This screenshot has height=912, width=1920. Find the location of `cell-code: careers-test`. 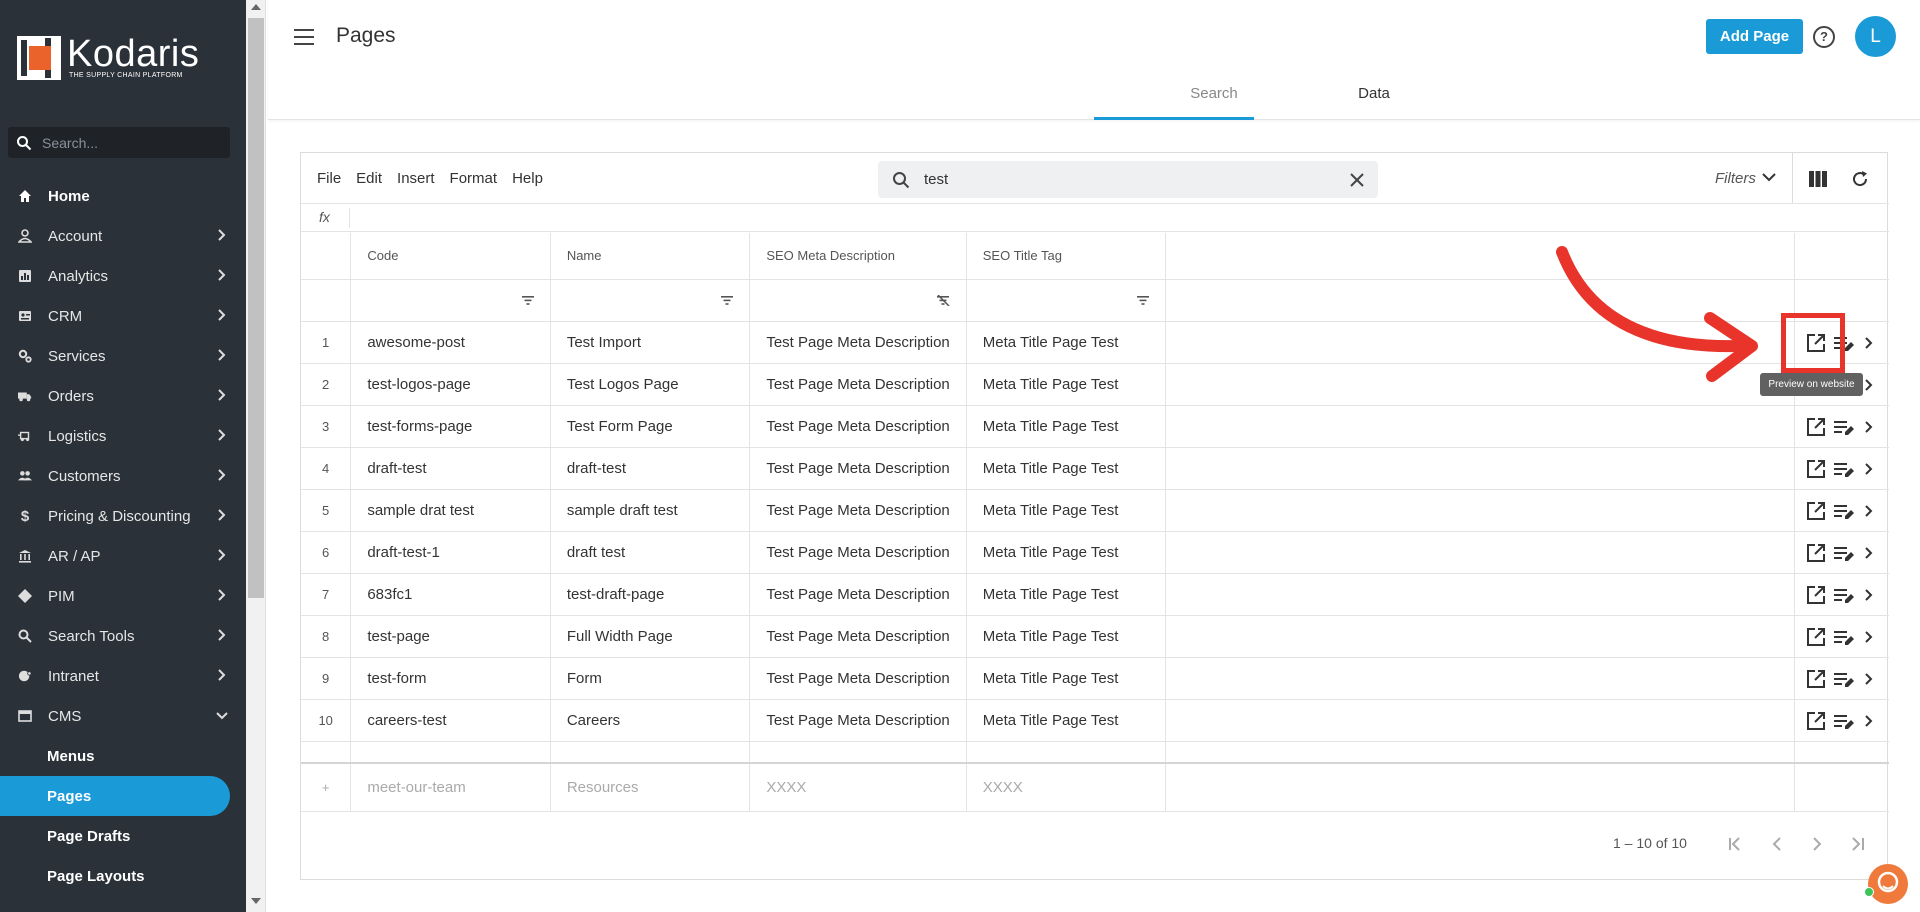

cell-code: careers-test is located at coordinates (450, 720).